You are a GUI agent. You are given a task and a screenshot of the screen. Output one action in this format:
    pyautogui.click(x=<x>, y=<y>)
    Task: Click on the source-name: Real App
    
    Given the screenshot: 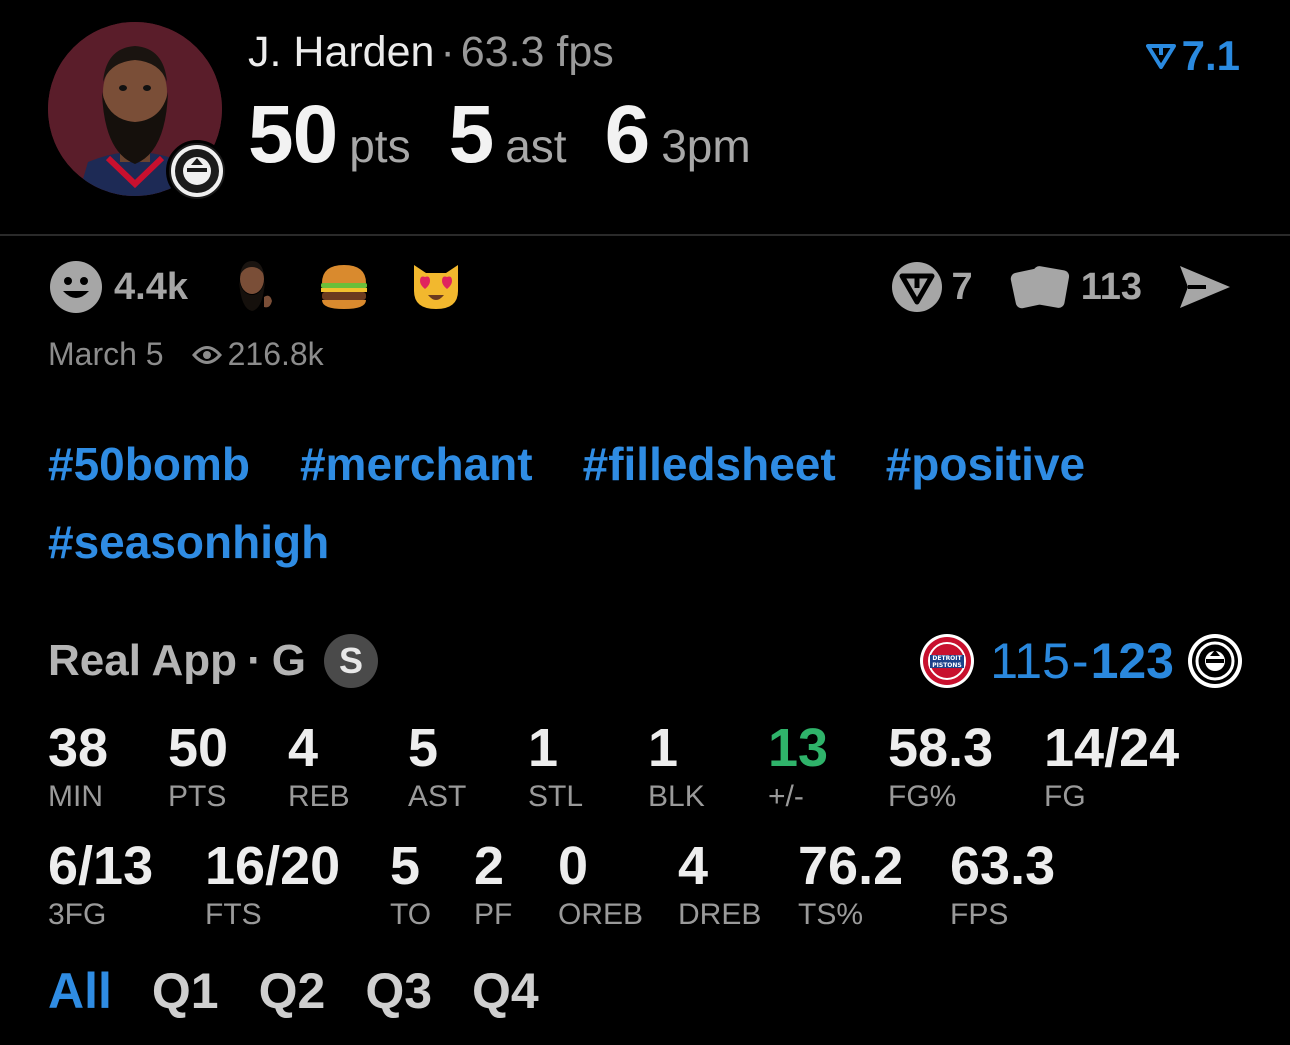 What is the action you would take?
    pyautogui.click(x=143, y=660)
    